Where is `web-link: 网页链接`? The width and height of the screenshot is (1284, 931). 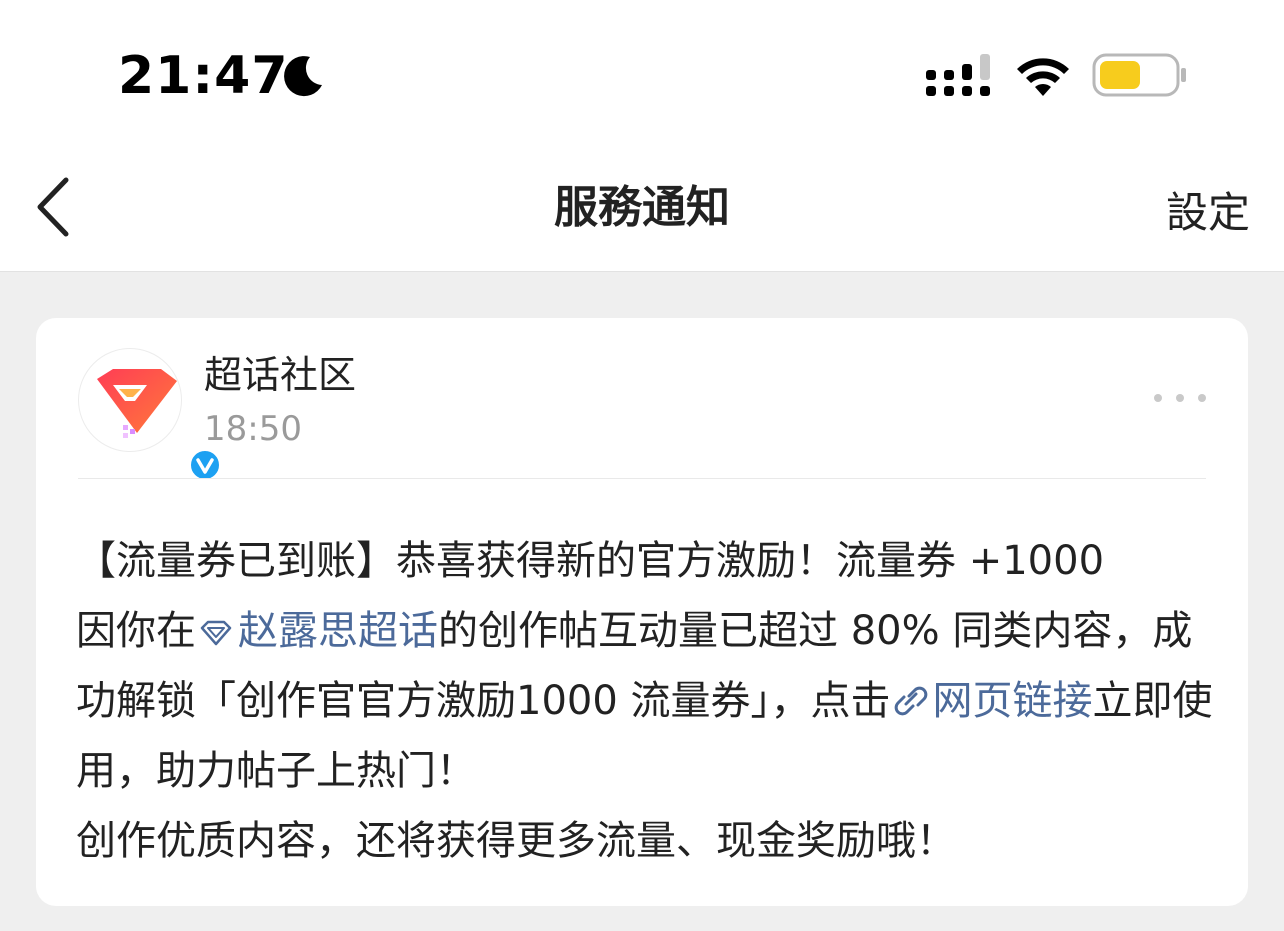 web-link: 网页链接 is located at coordinates (992, 701).